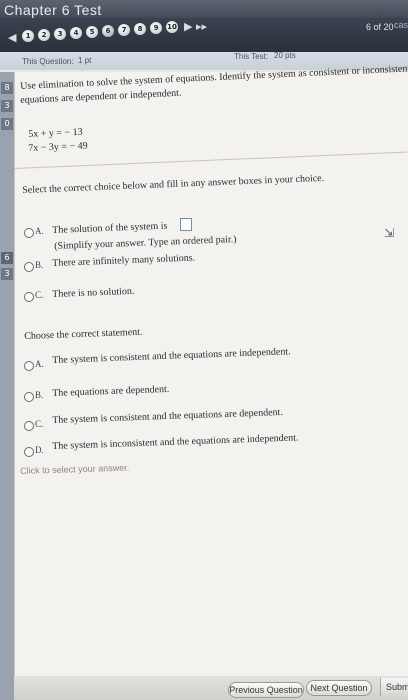 Image resolution: width=408 pixels, height=700 pixels. I want to click on this-test-points: 20 pts, so click(285, 55).